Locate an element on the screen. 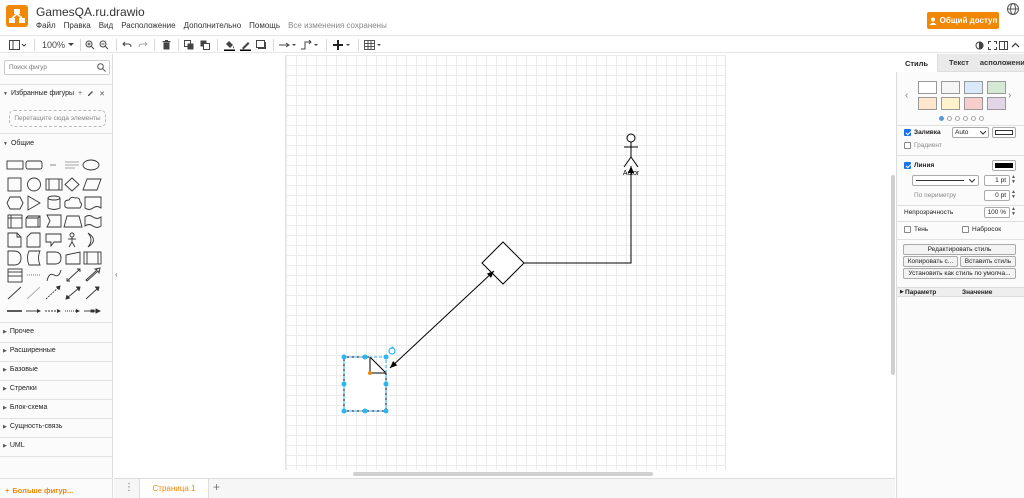 This screenshot has width=1024, height=498. line-color-swatch is located at coordinates (1004, 165).